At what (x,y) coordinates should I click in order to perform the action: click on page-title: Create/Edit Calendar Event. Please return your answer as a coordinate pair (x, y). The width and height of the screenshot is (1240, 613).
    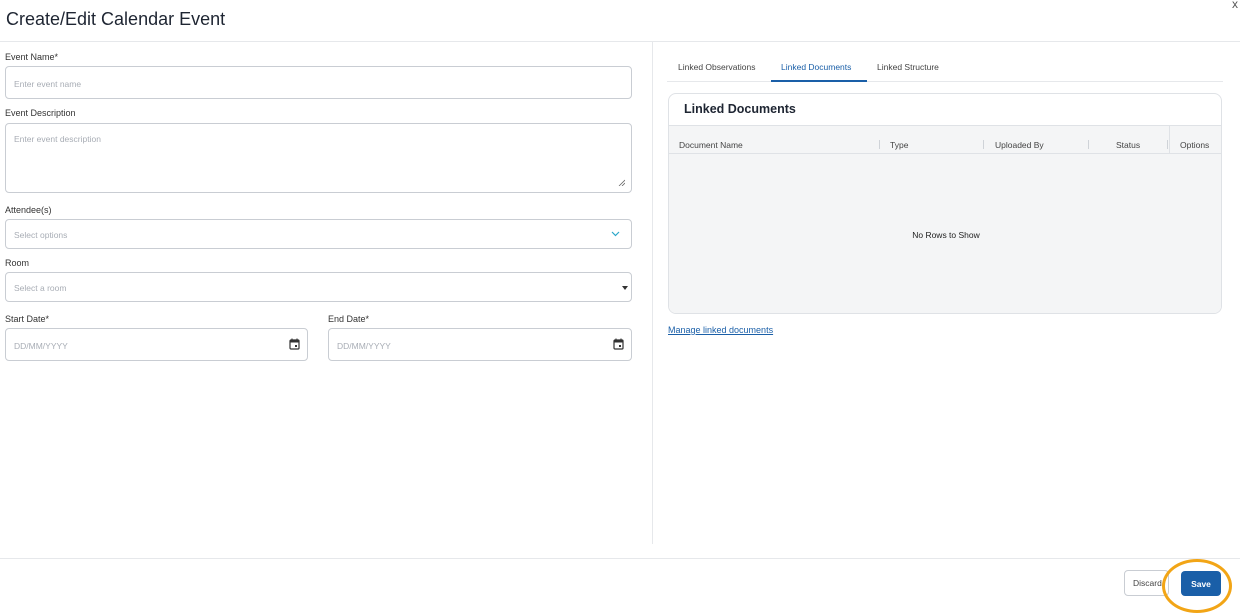
    Looking at the image, I should click on (116, 19).